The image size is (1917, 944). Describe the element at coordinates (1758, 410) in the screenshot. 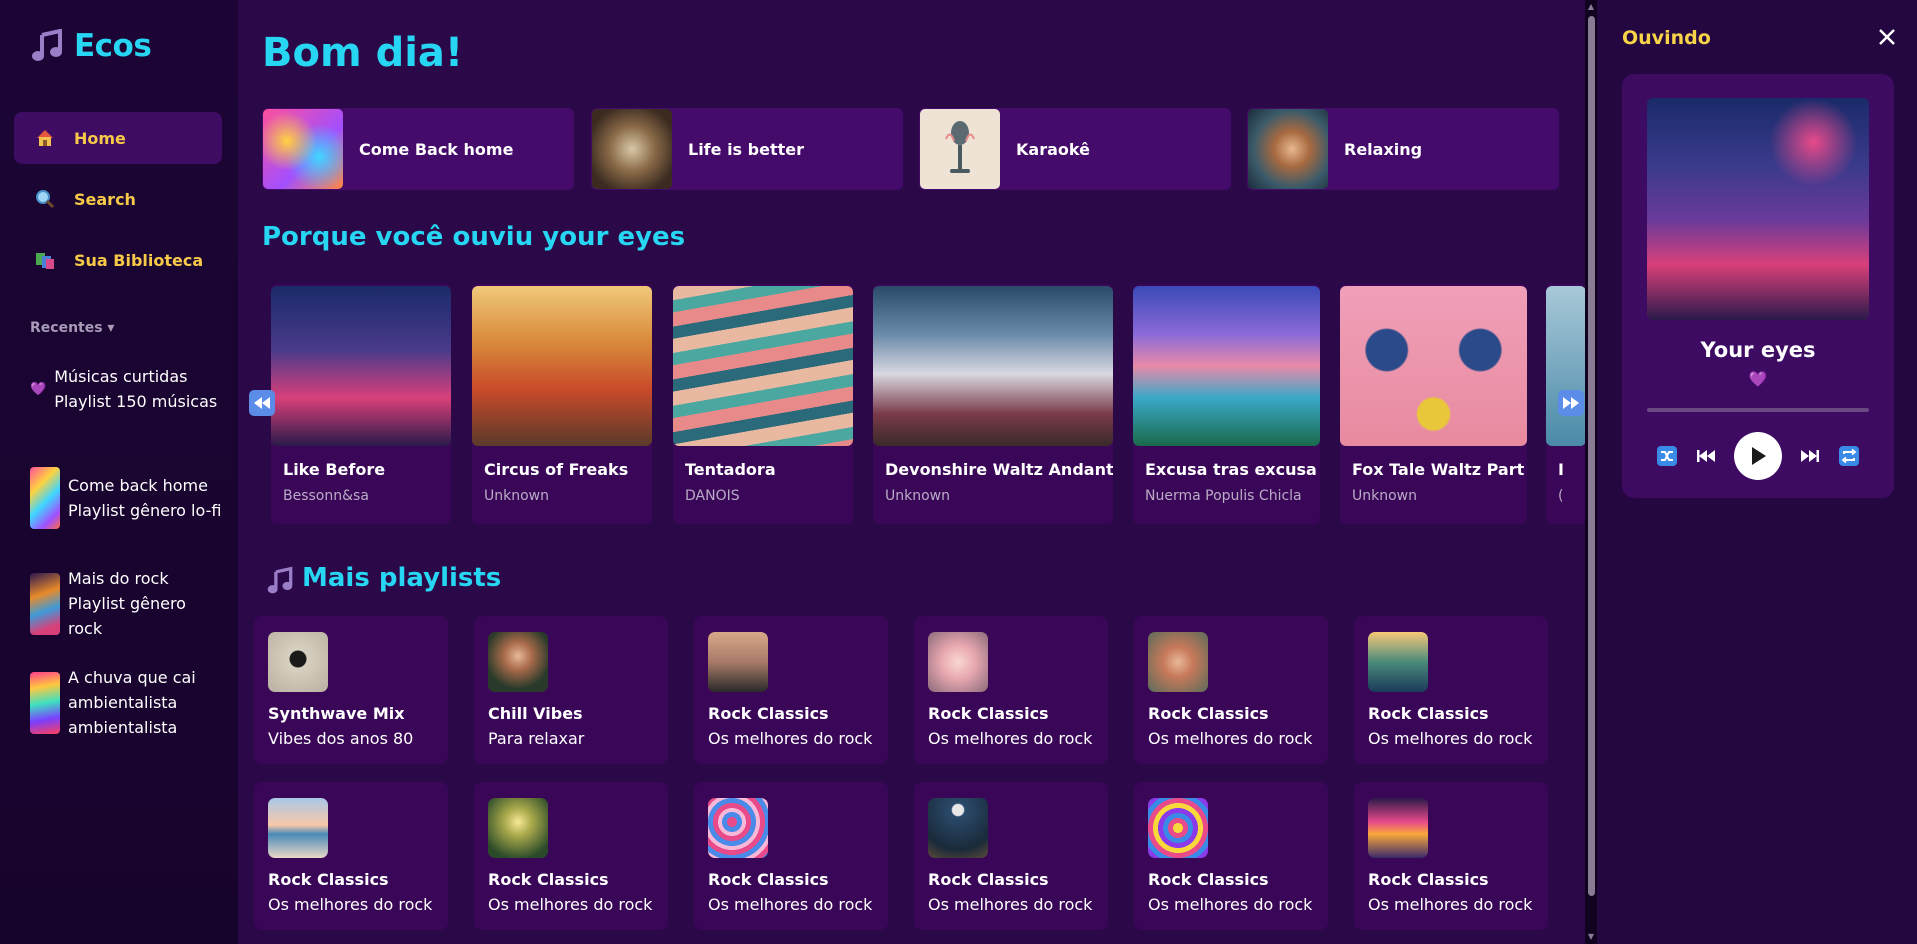

I see `progress-bar` at that location.